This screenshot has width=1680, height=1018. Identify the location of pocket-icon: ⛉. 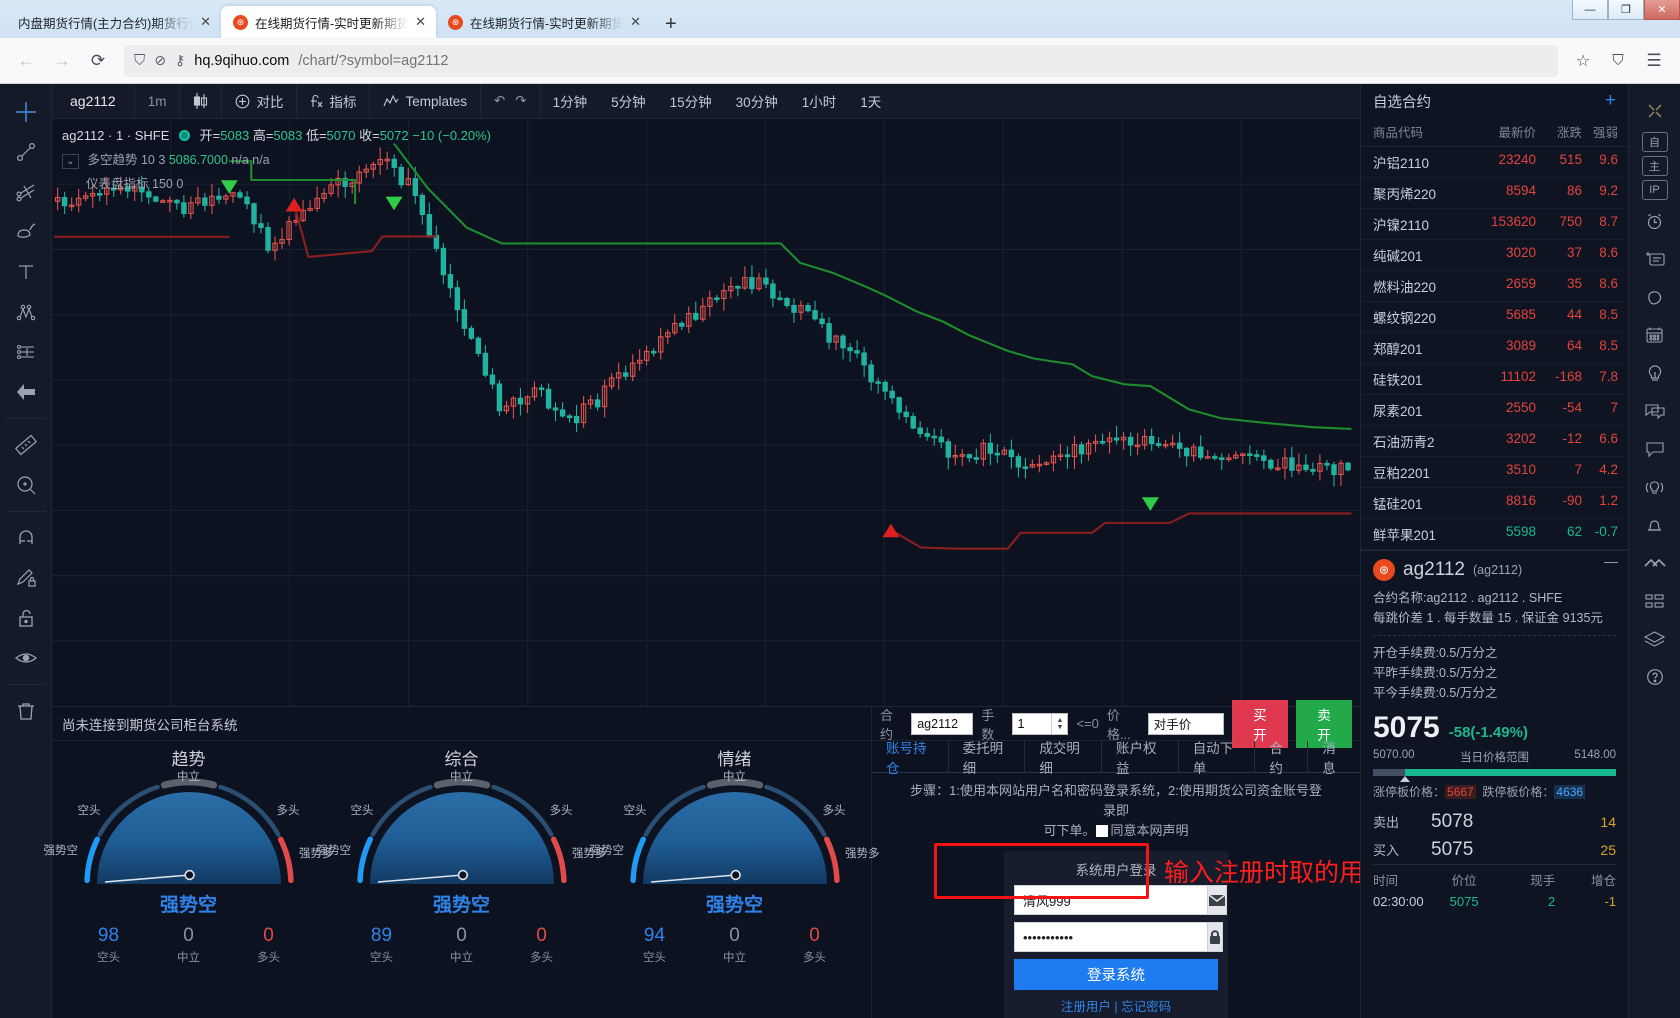
(1618, 61).